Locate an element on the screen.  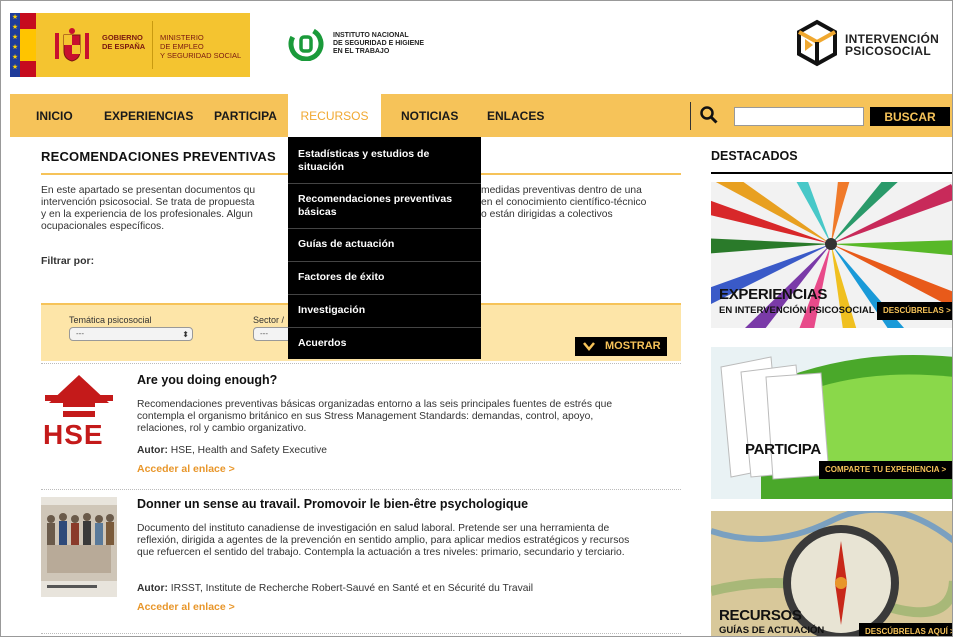
menu-item-recomendaciones: Recomendaciones preventivas básicas is located at coordinates (384, 206).